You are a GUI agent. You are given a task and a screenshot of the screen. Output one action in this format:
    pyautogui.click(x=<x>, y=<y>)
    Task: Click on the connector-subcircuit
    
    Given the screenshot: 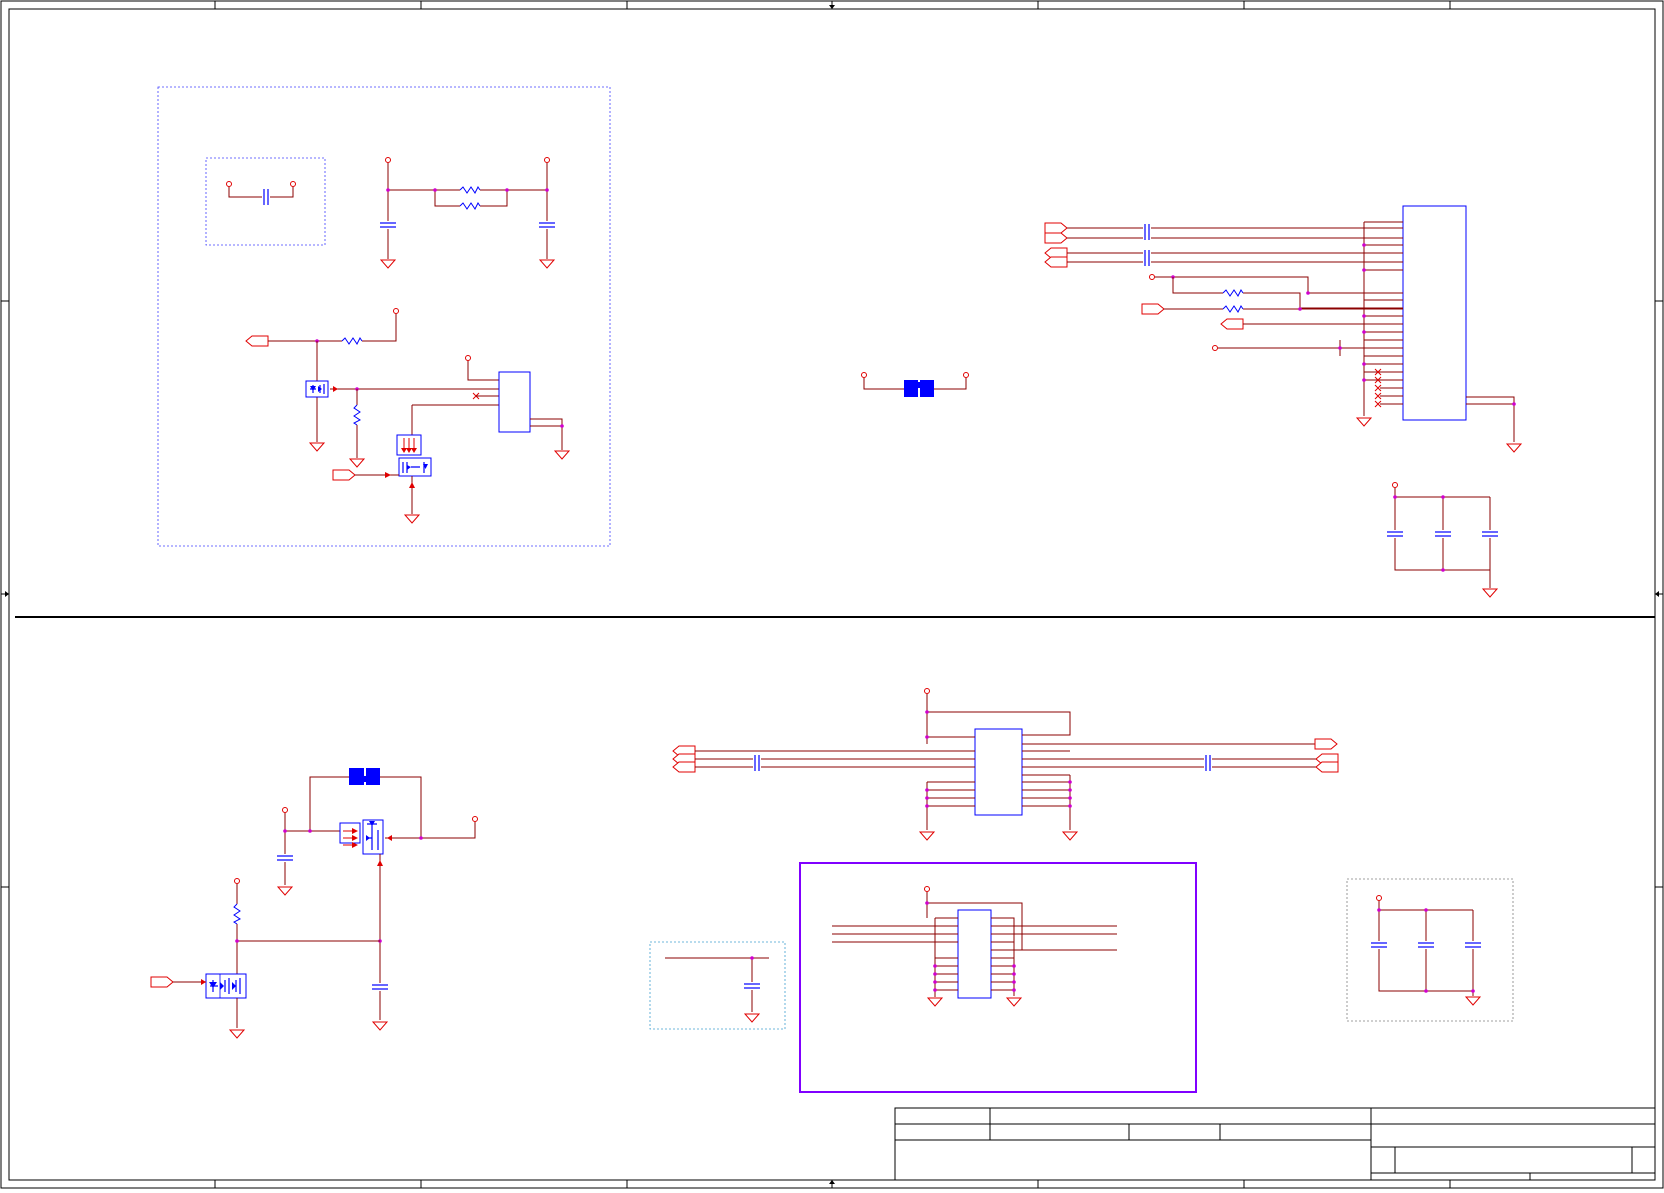 What is the action you would take?
    pyautogui.click(x=1283, y=401)
    